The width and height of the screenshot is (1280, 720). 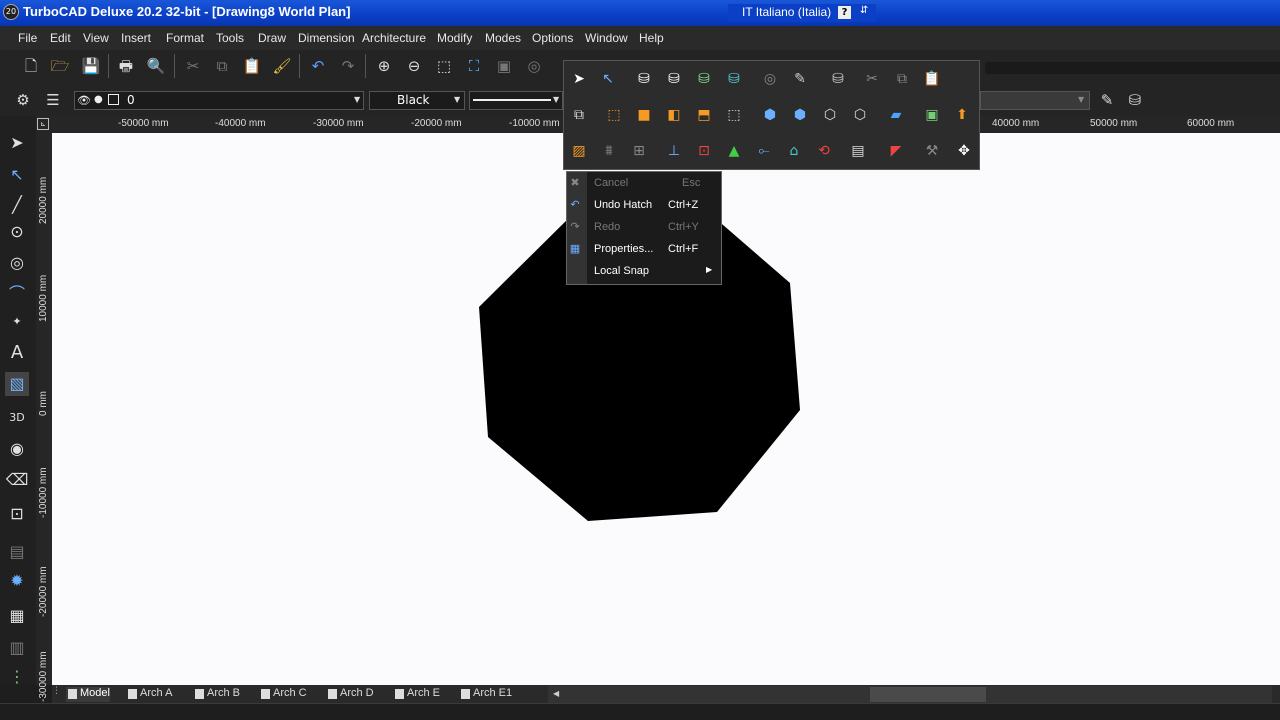 What do you see at coordinates (614, 115) in the screenshot?
I see `box-icon: ⬚` at bounding box center [614, 115].